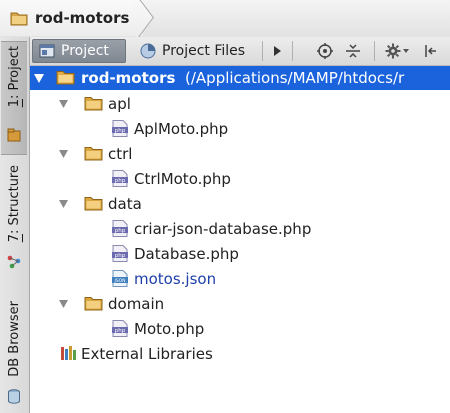 This screenshot has height=413, width=450. Describe the element at coordinates (85, 51) in the screenshot. I see `tab-project-label: Project` at that location.